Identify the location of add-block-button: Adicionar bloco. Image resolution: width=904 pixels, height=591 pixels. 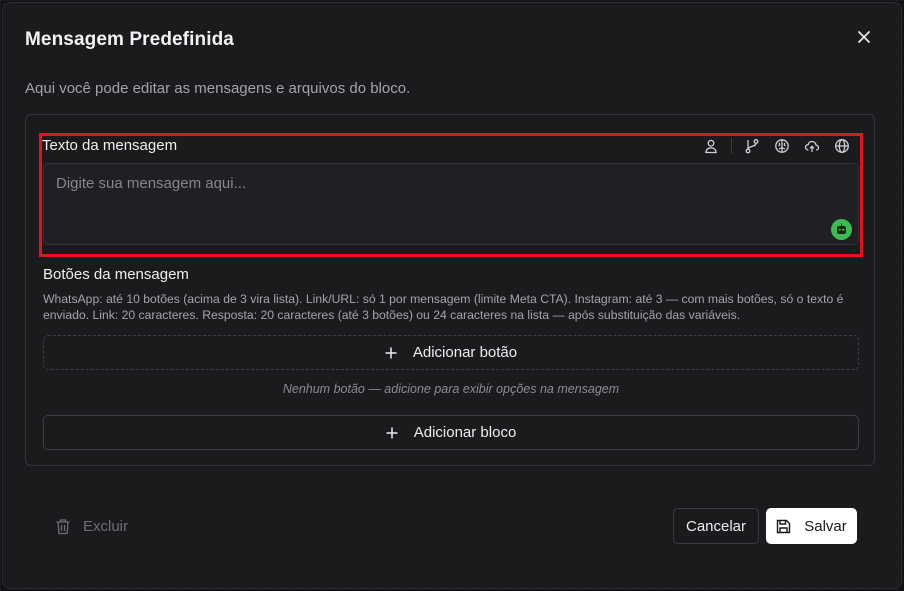
(451, 432).